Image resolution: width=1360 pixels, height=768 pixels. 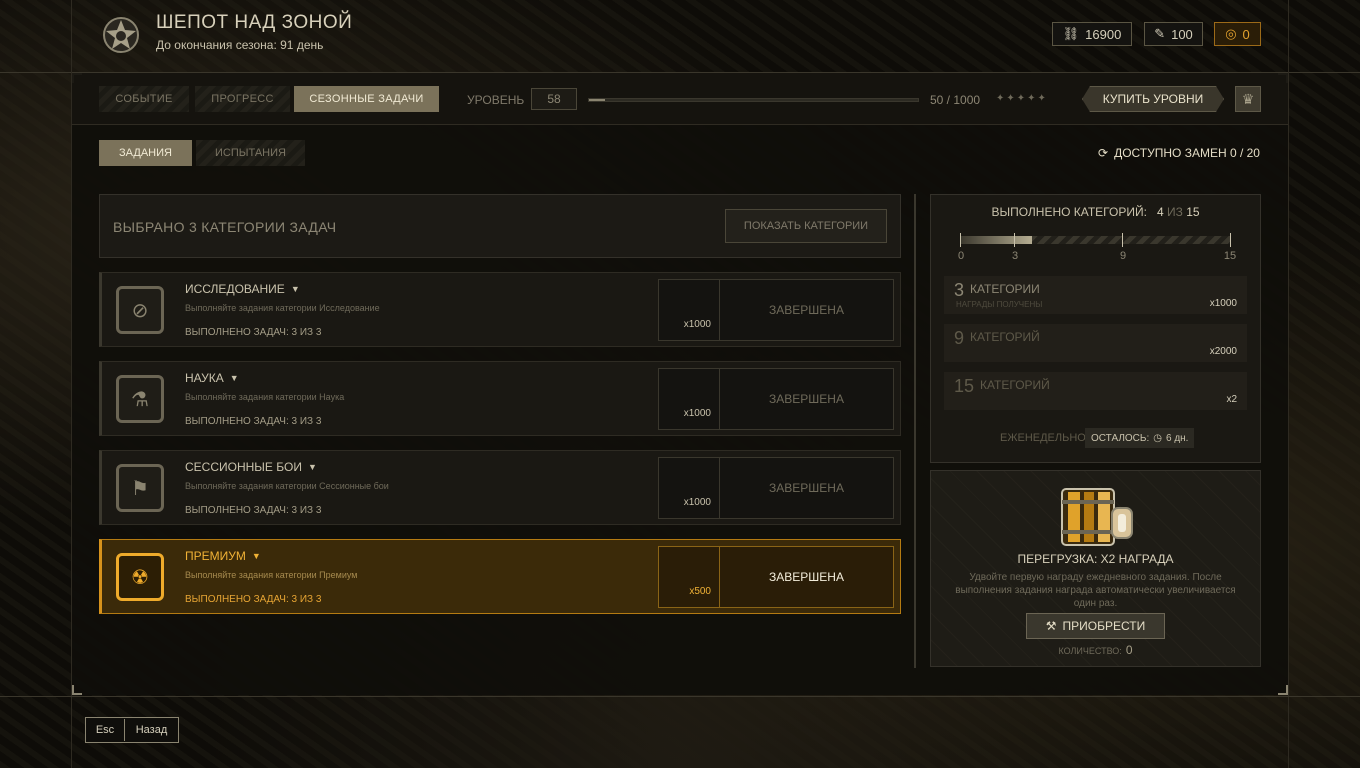 What do you see at coordinates (955, 100) in the screenshot?
I see `xp-text: 50 / 1000` at bounding box center [955, 100].